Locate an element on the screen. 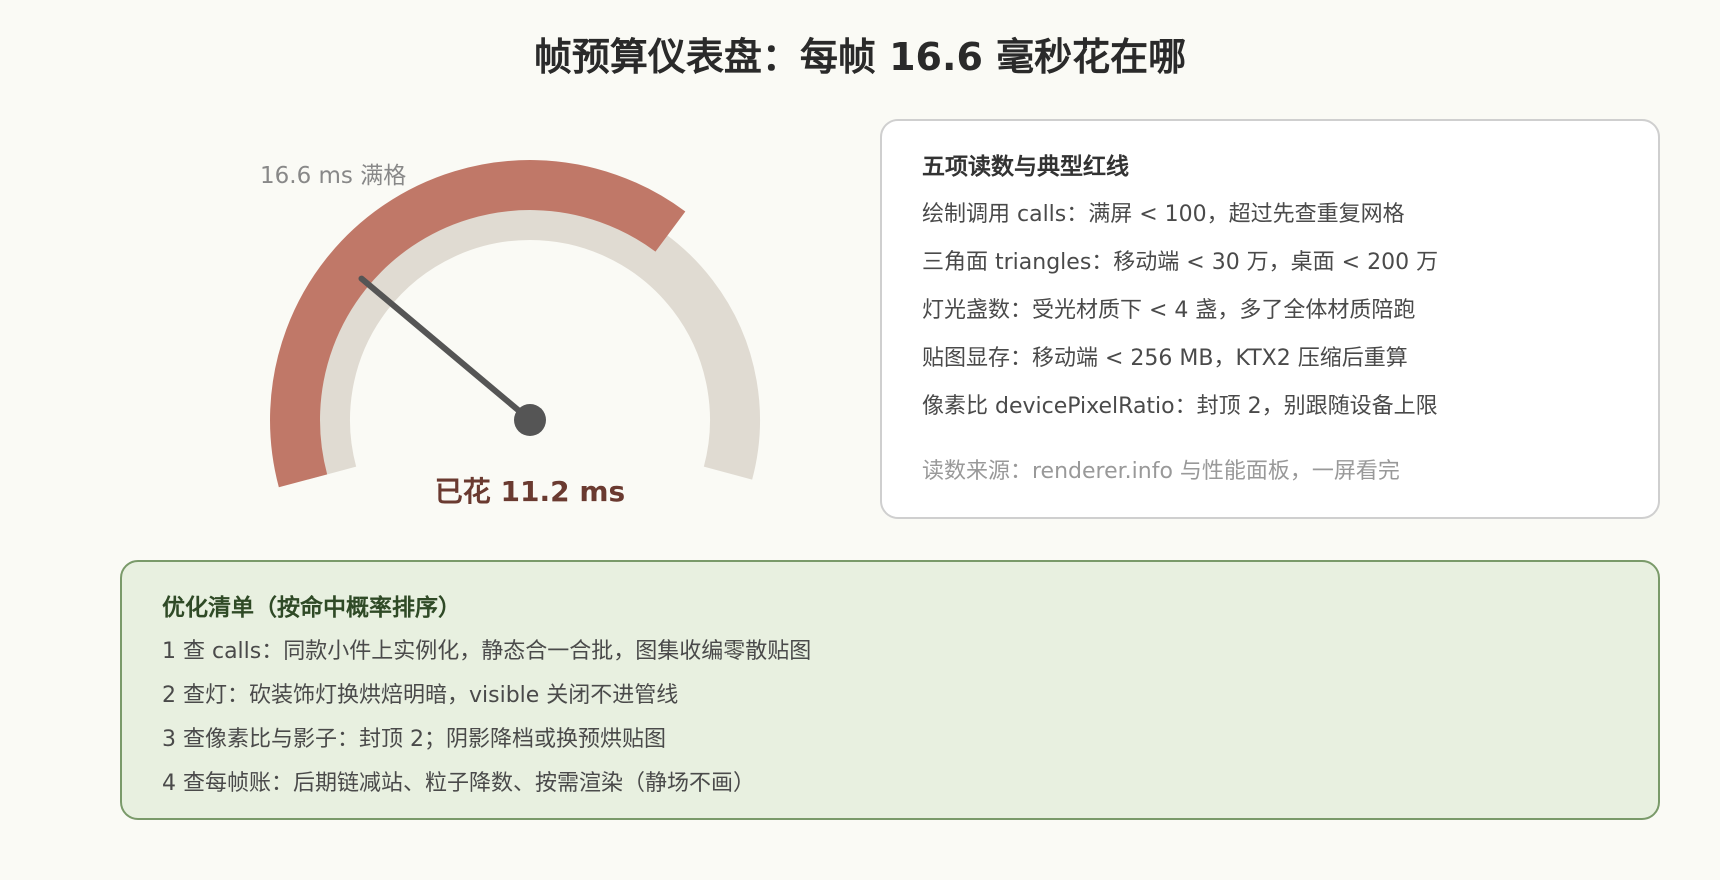 The image size is (1720, 880). spent-label: 已花 11.2 ms is located at coordinates (530, 491).